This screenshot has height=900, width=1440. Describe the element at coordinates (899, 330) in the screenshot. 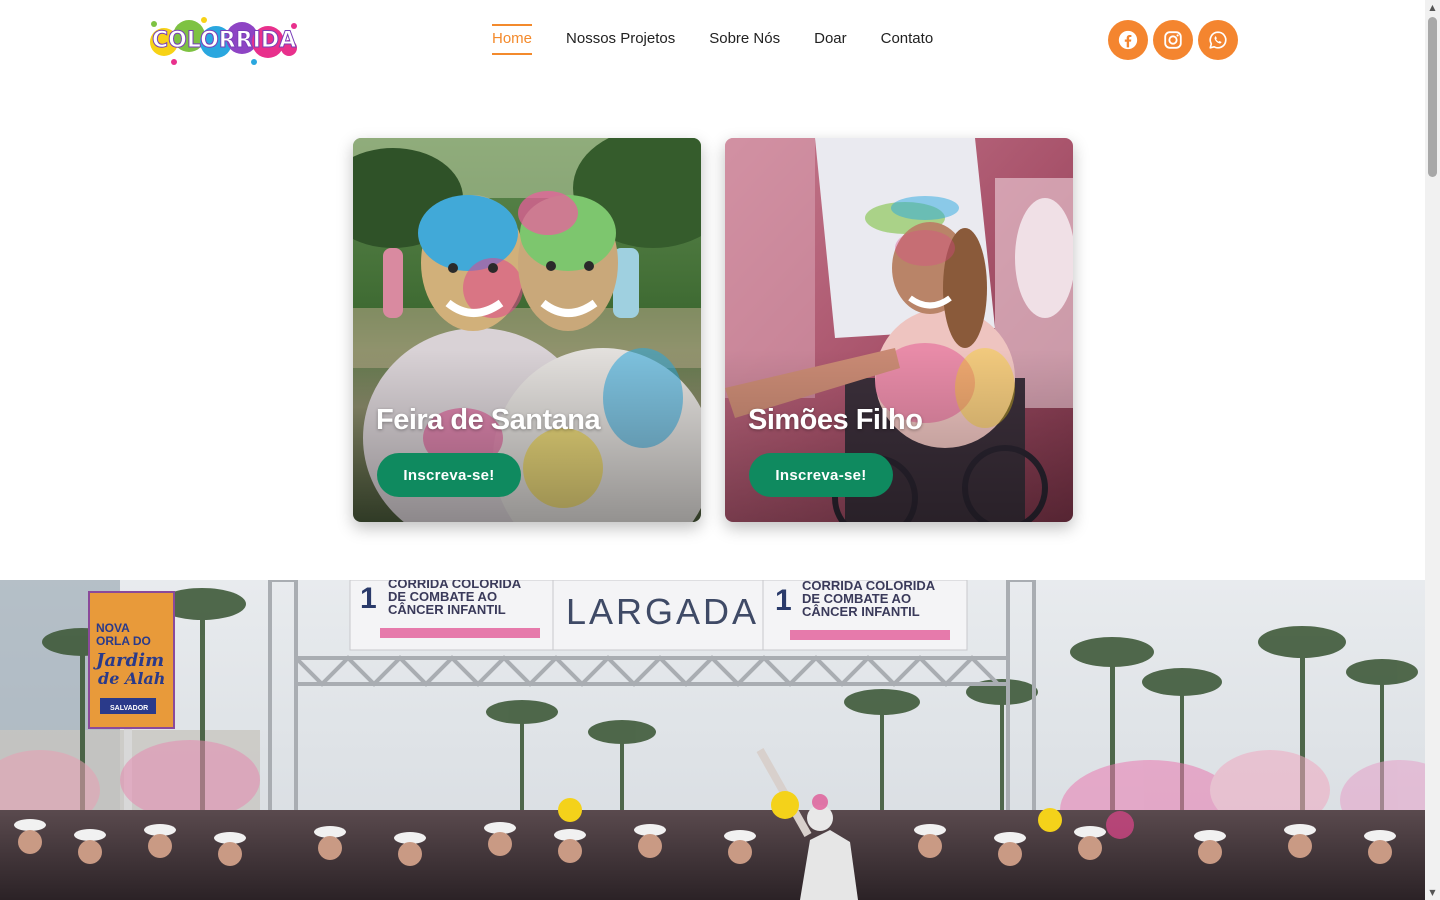

I see `event-card-simoes-filho: Simões Filho Inscreva-se!` at that location.